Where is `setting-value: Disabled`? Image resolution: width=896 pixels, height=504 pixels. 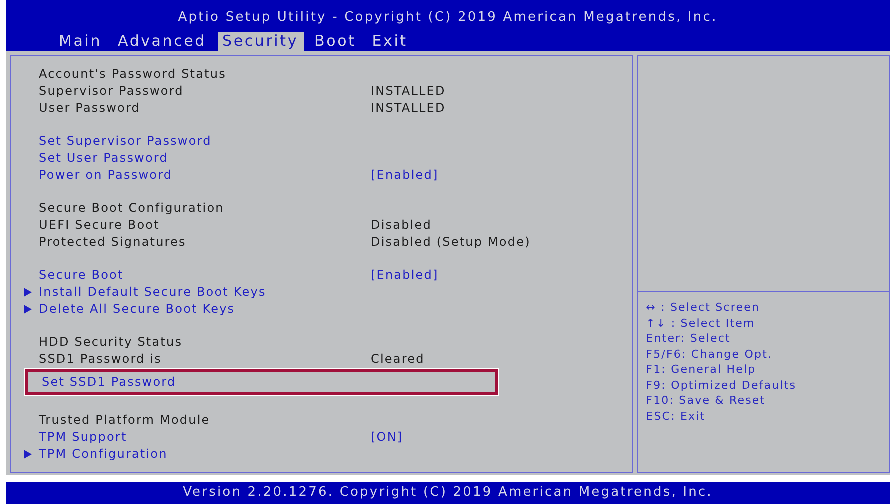
setting-value: Disabled is located at coordinates (401, 225).